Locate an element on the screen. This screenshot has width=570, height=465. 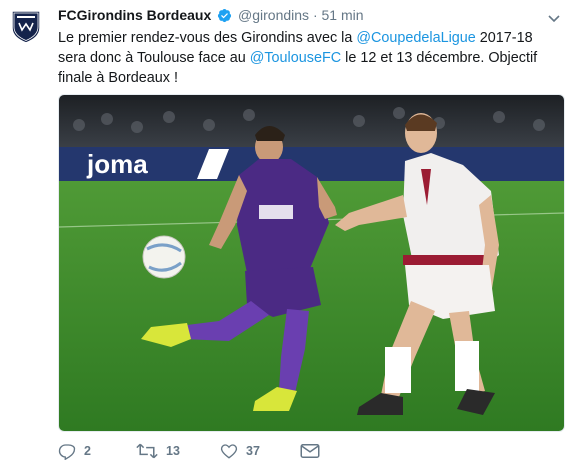
message-icon is located at coordinates (310, 451).